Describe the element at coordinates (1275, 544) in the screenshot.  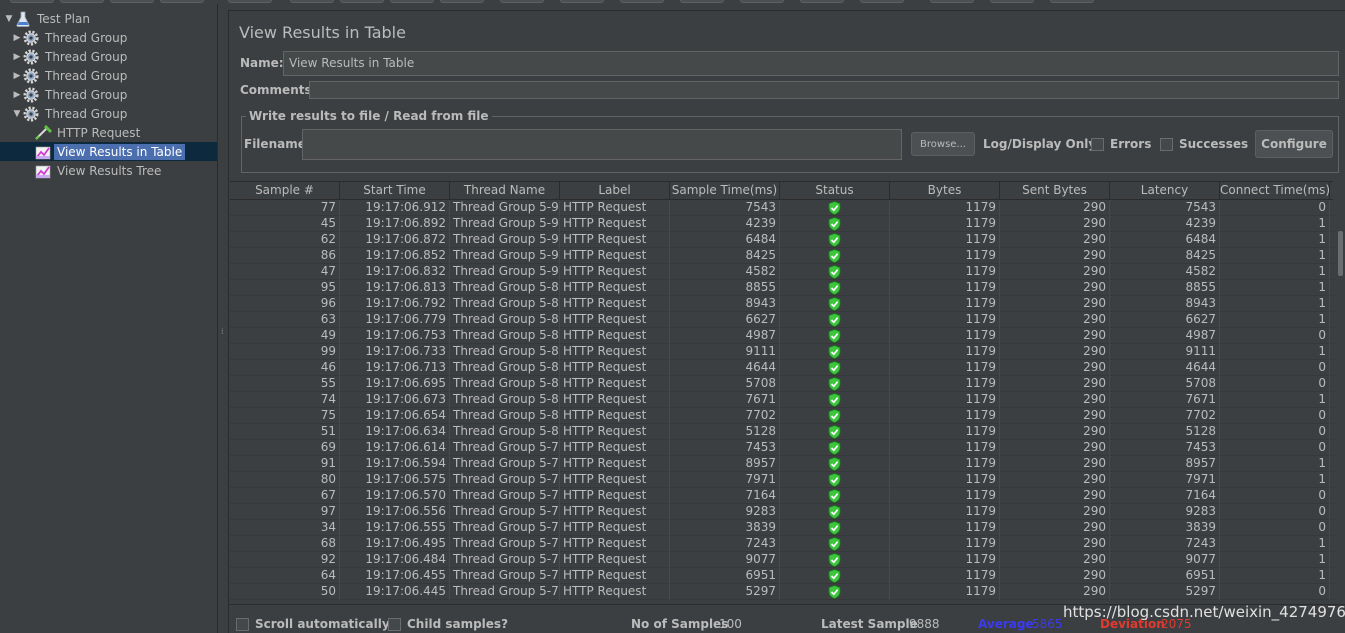
I see `table-cell: 1` at that location.